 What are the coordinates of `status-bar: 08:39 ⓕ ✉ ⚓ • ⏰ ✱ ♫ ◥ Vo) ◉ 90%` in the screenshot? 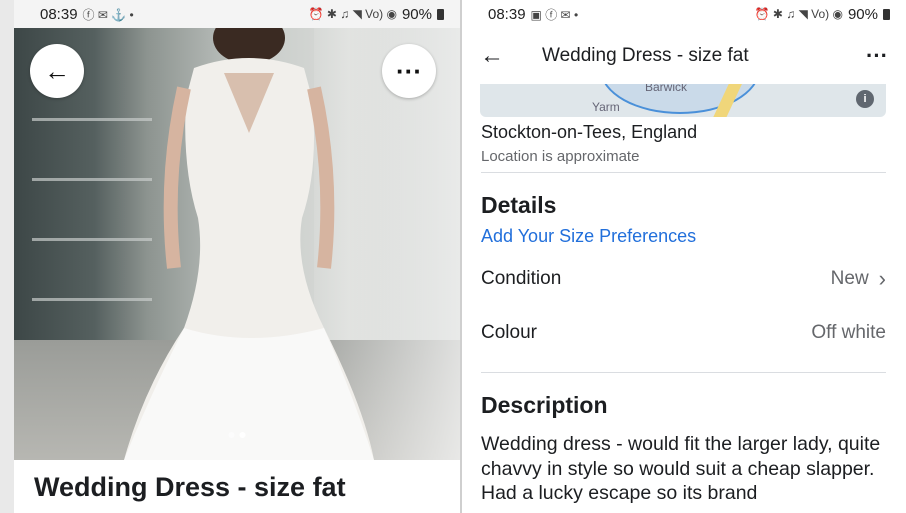 It's located at (237, 14).